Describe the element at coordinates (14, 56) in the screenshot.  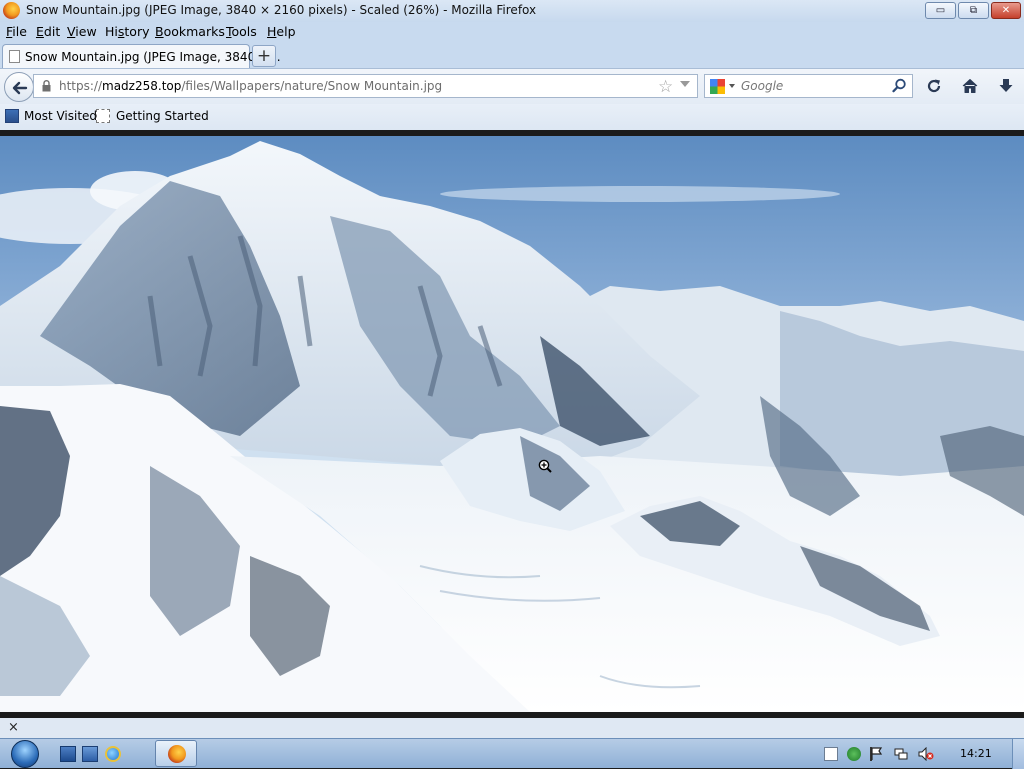
I see `page-icon` at that location.